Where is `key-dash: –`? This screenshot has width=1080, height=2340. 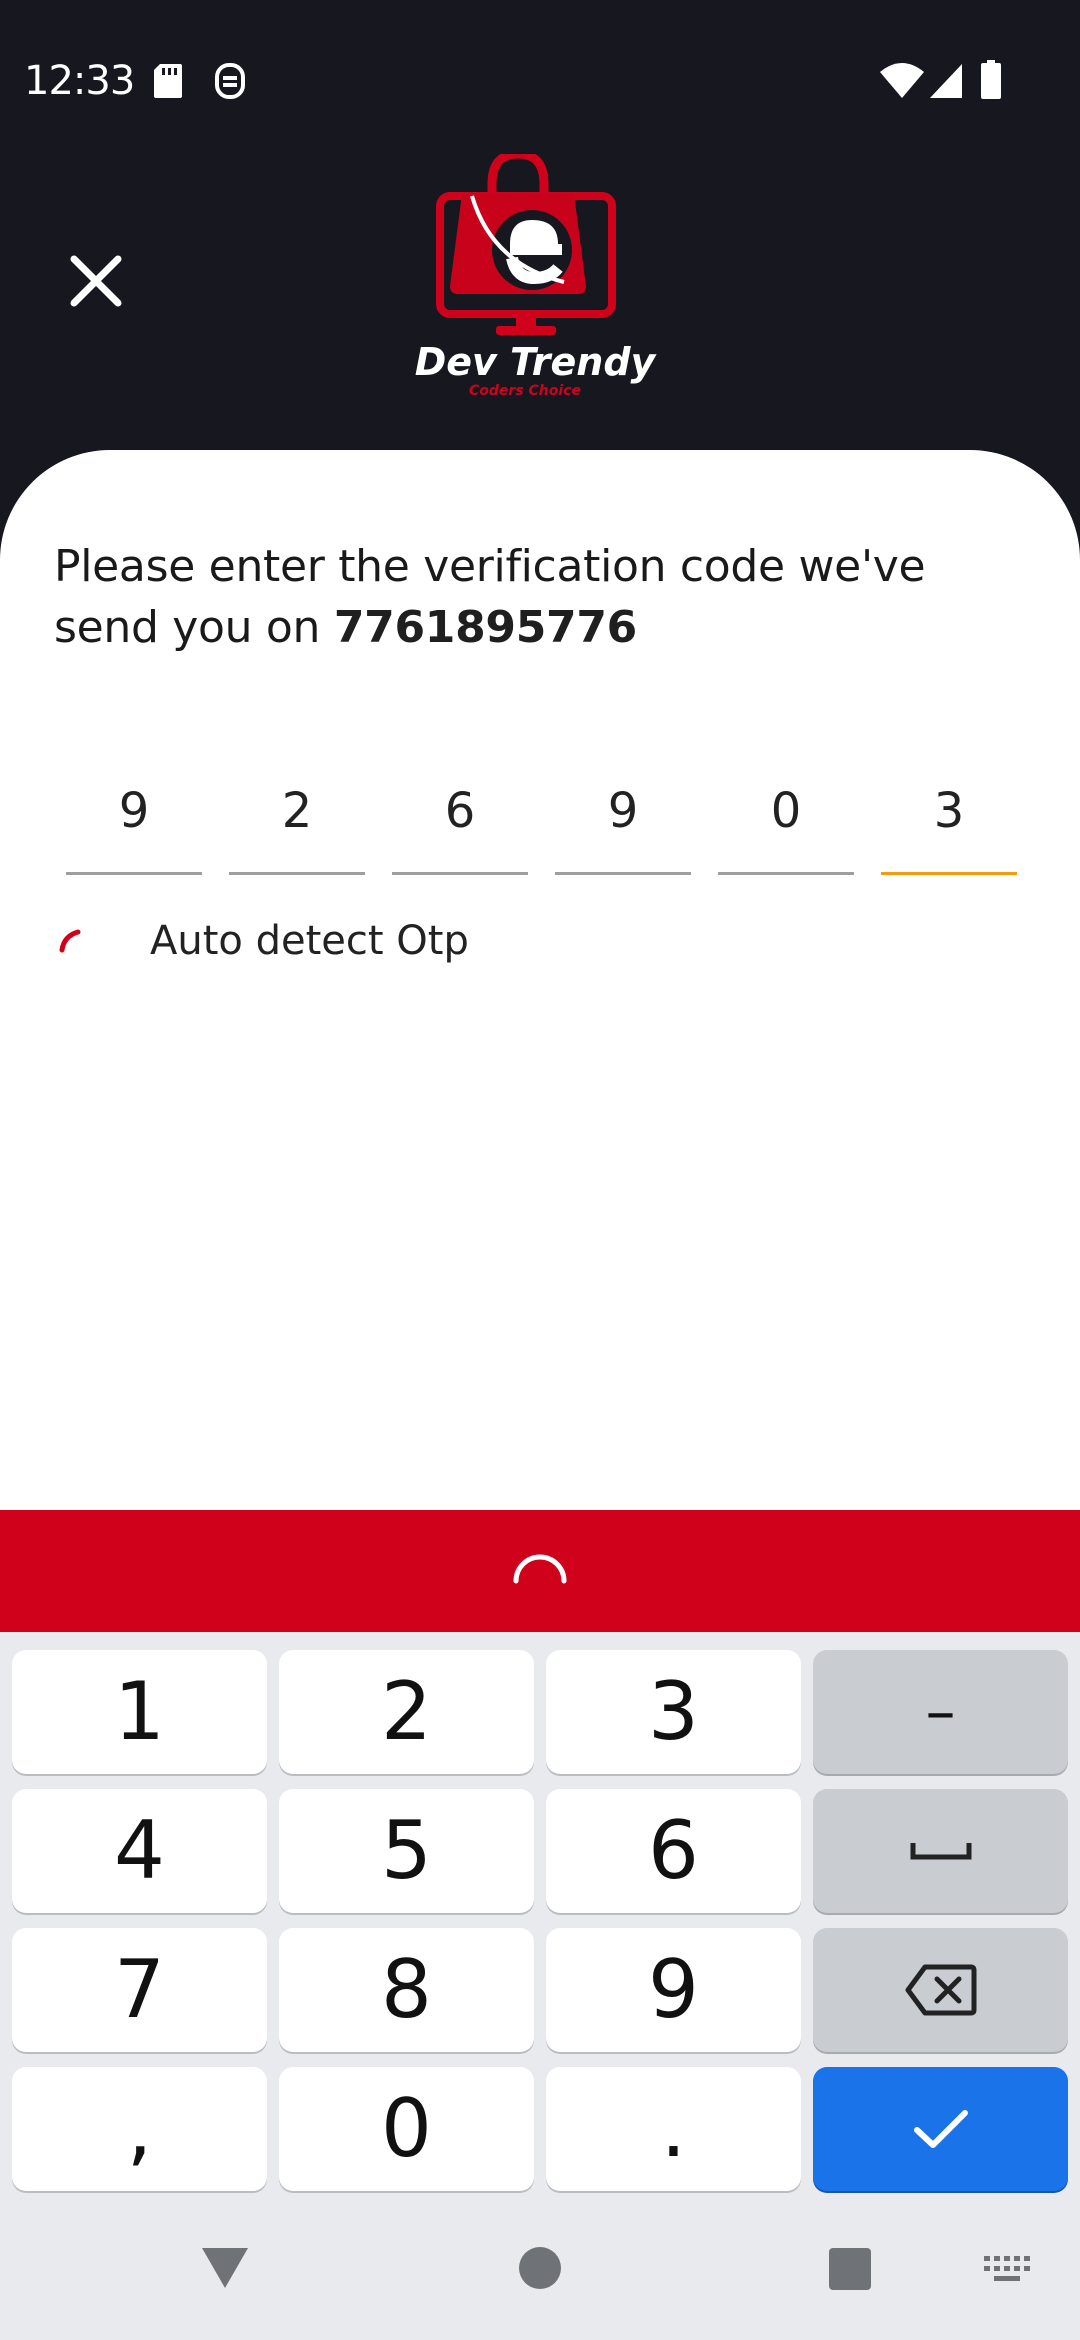
key-dash: – is located at coordinates (940, 1712).